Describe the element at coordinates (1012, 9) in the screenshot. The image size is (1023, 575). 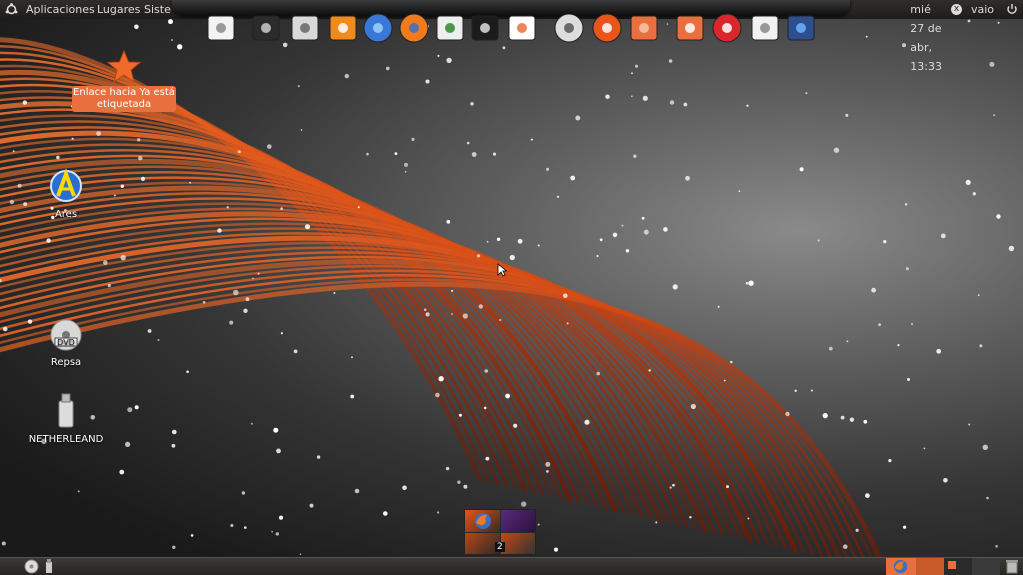
I see `power-menu-icon` at that location.